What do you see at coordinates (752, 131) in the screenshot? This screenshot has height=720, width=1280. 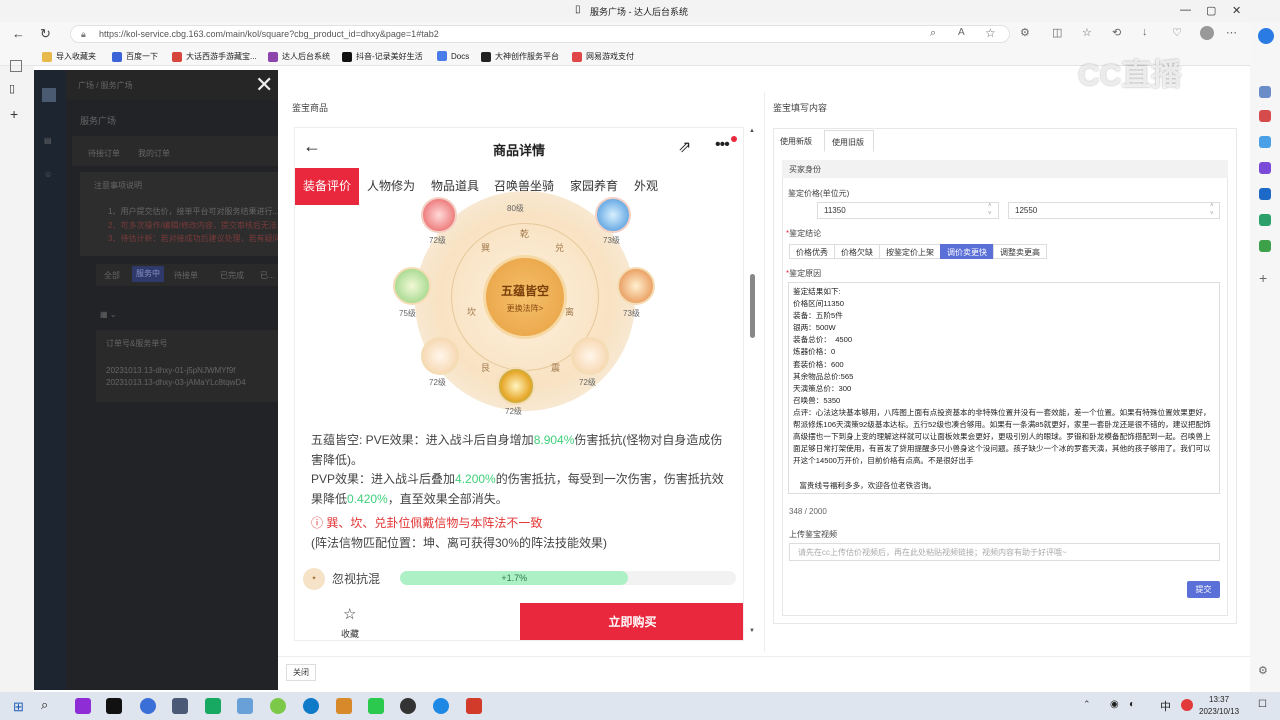 I see `scroll-up-icon: ▲` at bounding box center [752, 131].